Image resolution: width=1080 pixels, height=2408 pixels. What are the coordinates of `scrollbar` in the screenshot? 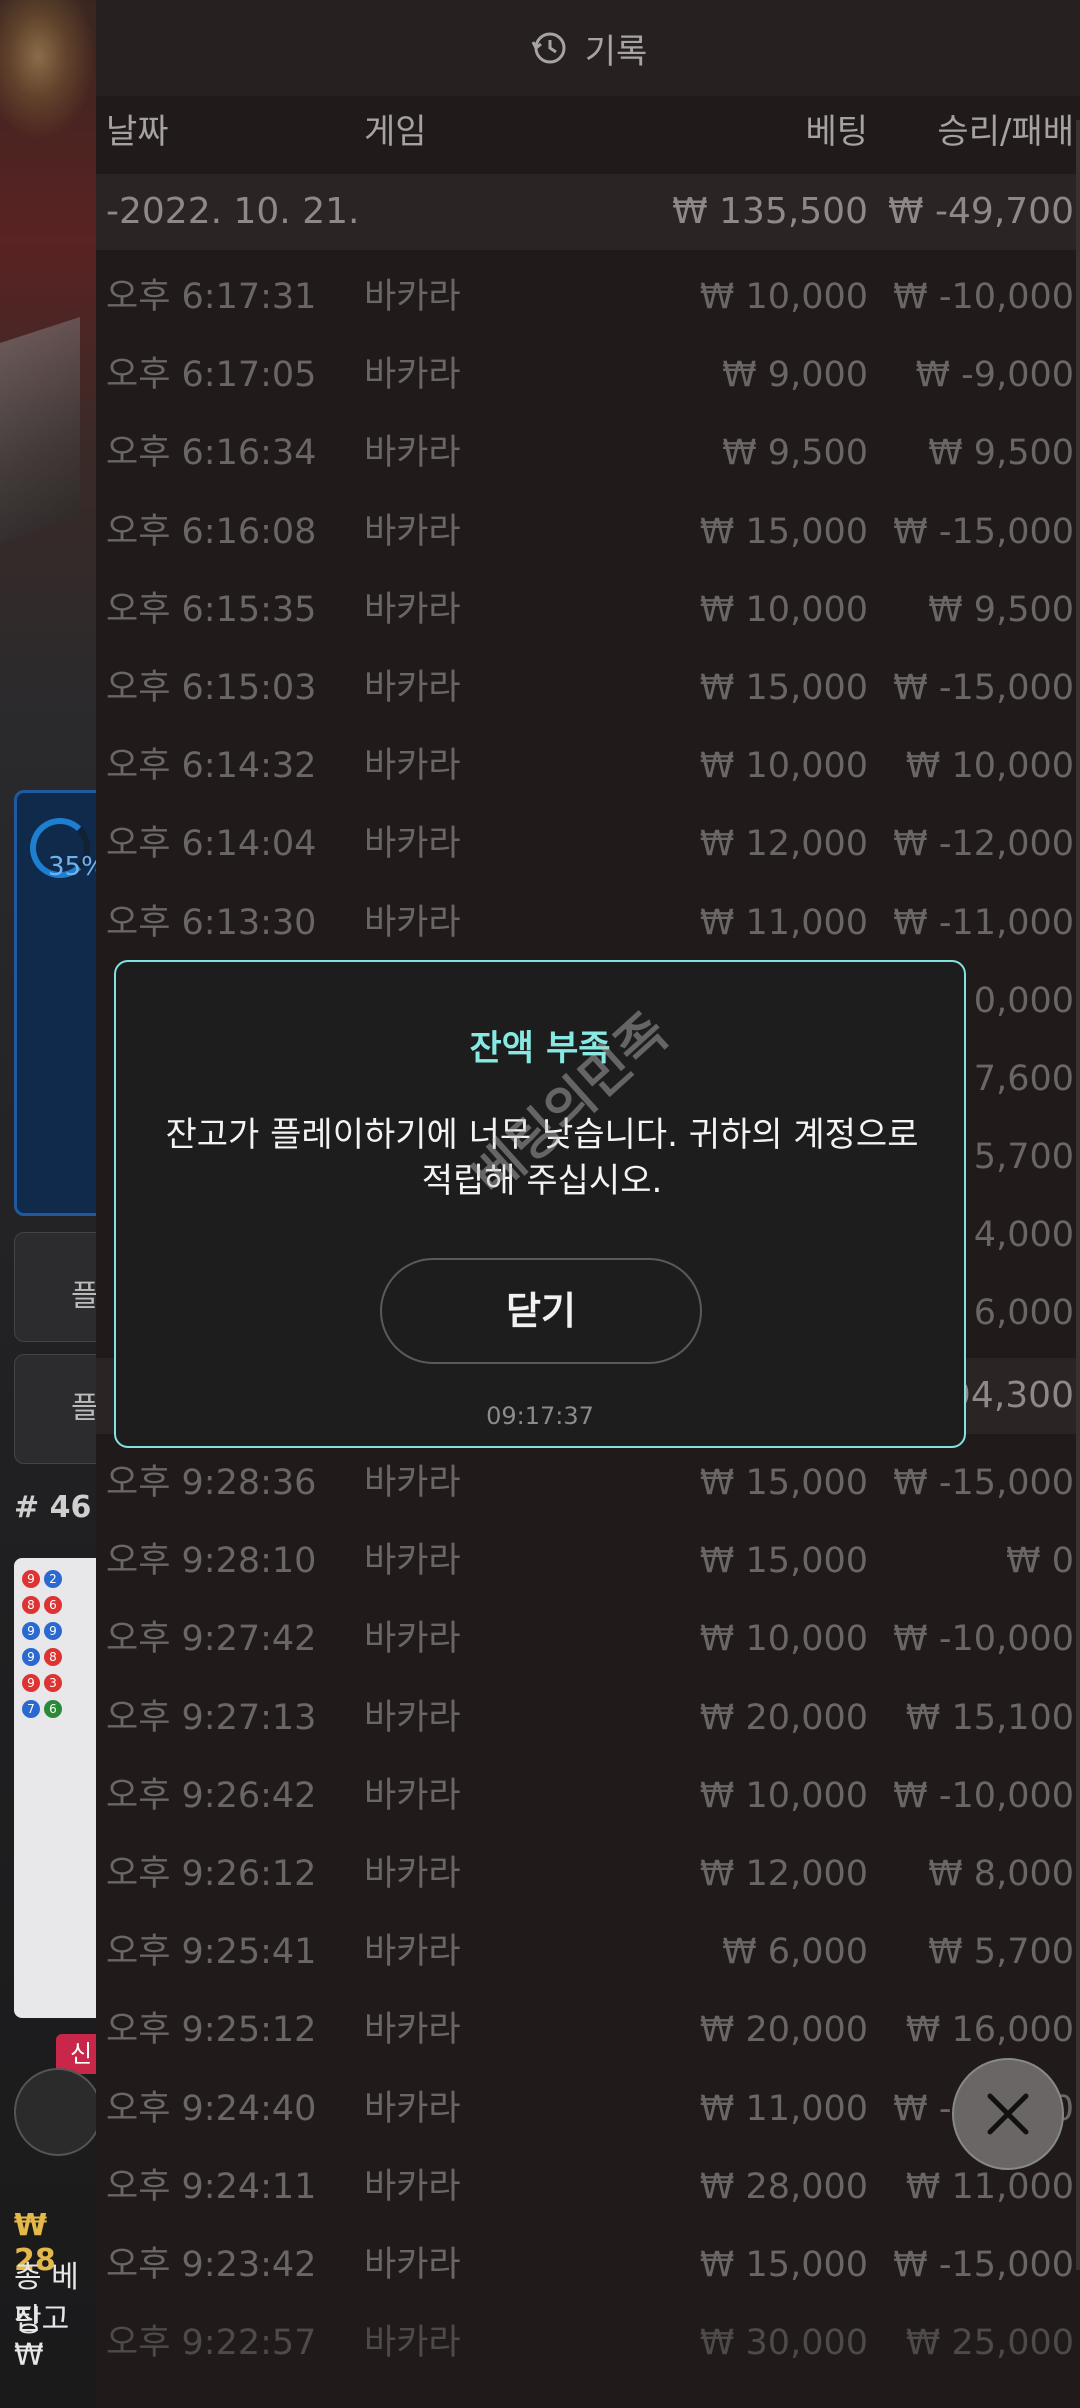 It's located at (1078, 1195).